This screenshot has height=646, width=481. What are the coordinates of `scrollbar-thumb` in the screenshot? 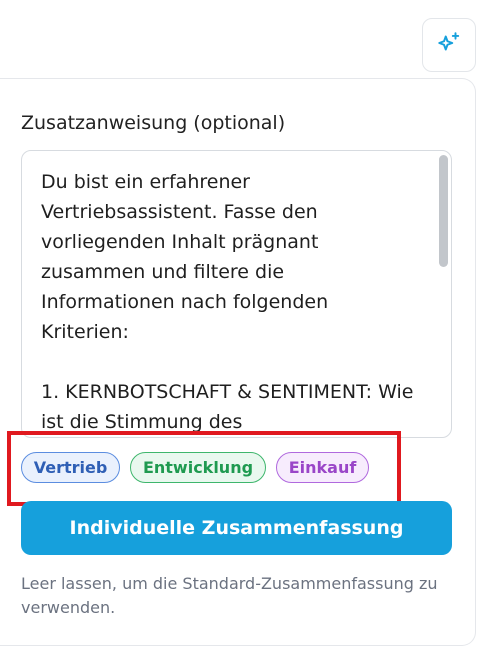 It's located at (443, 211).